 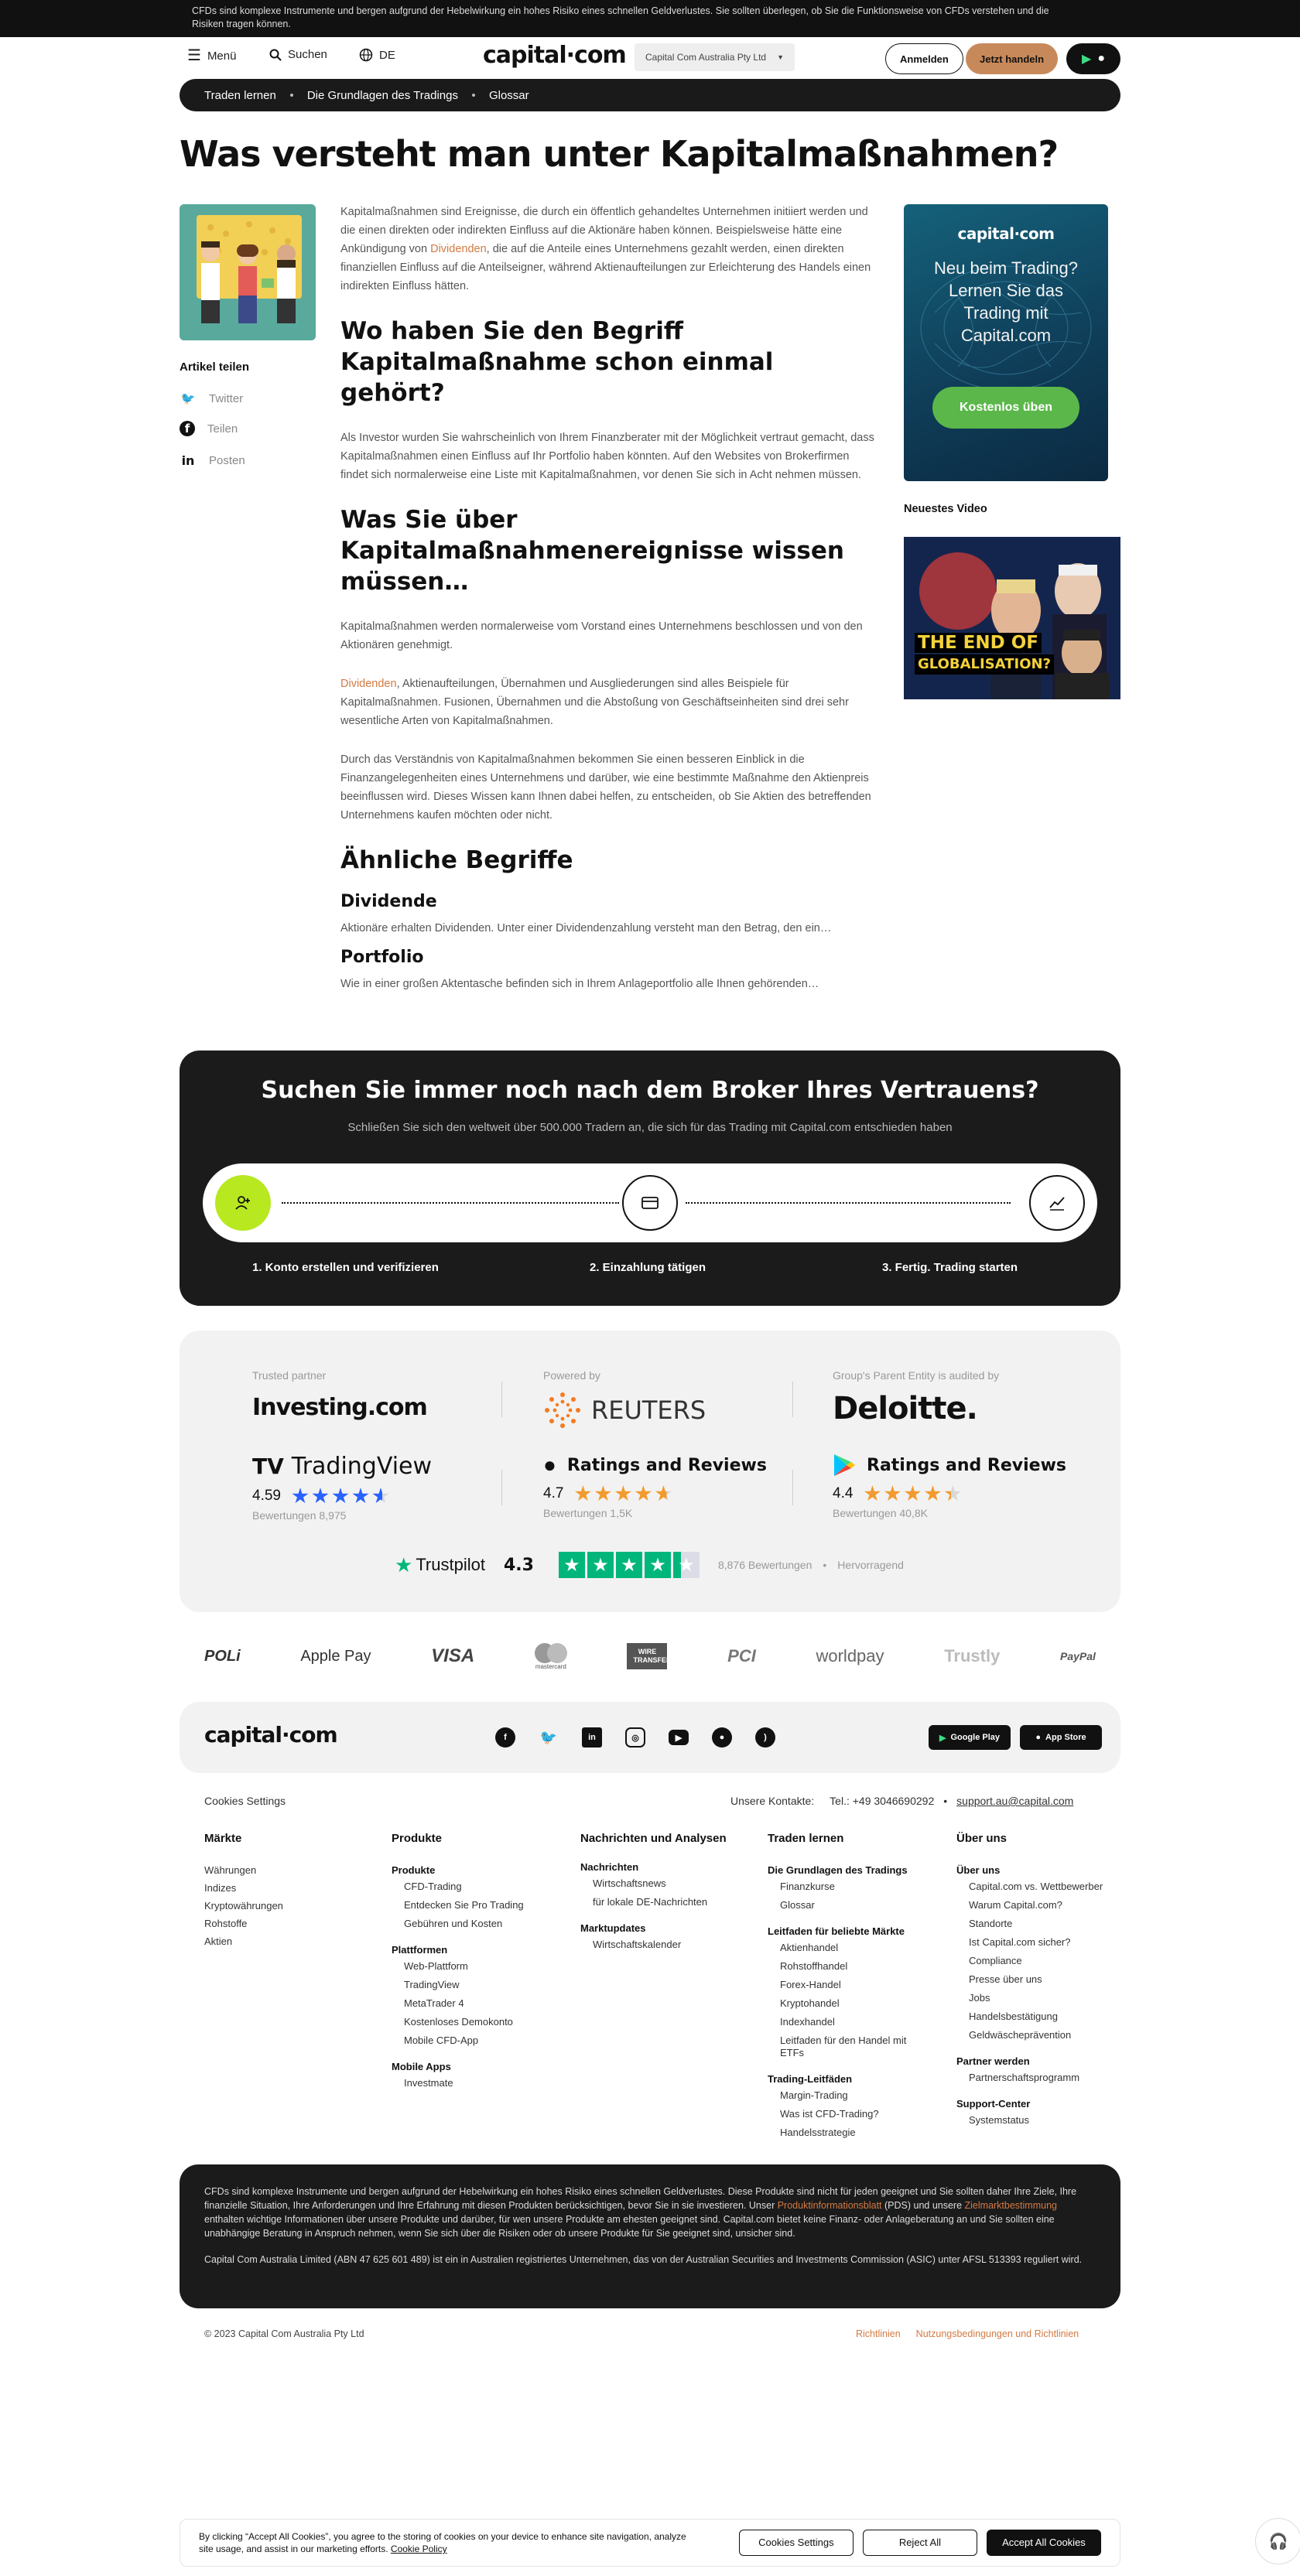 What do you see at coordinates (509, 95) in the screenshot?
I see `breadcrumb-item-glossar: Glossar` at bounding box center [509, 95].